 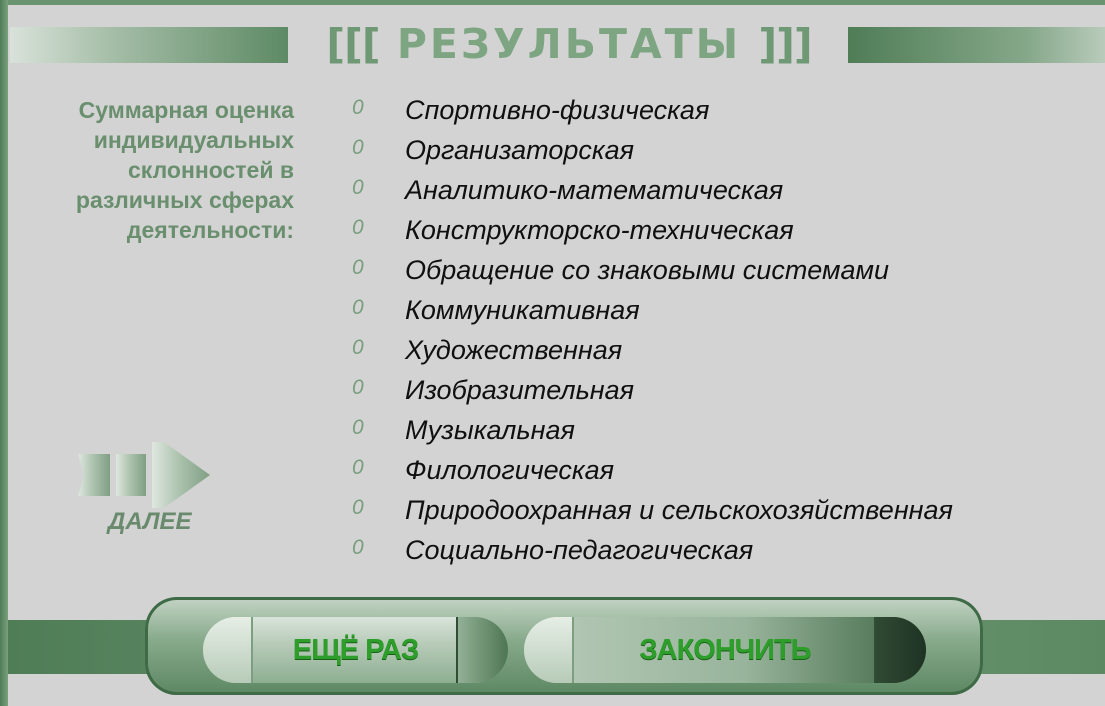 What do you see at coordinates (720, 392) in the screenshot?
I see `result-row: 0 Изобразительная` at bounding box center [720, 392].